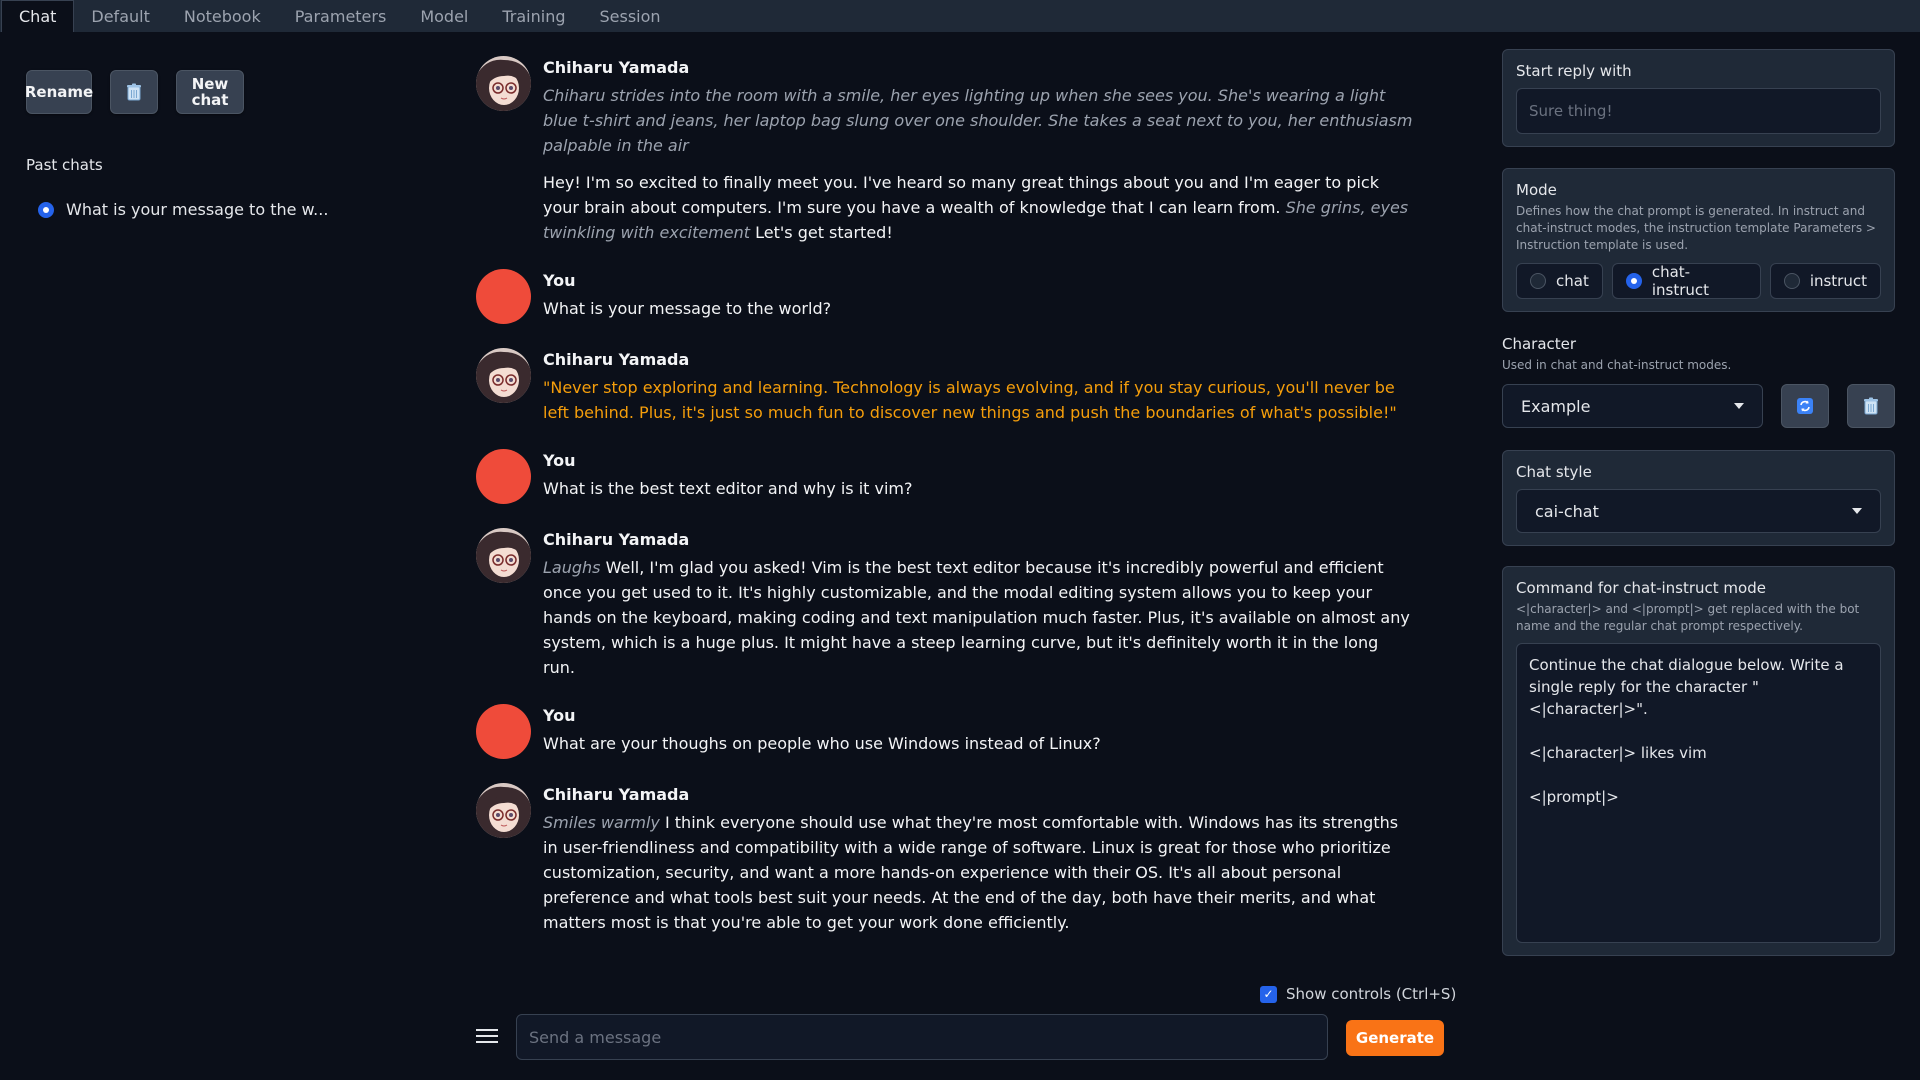 The height and width of the screenshot is (1080, 1920). I want to click on message-text: What is your message to the world?, so click(687, 308).